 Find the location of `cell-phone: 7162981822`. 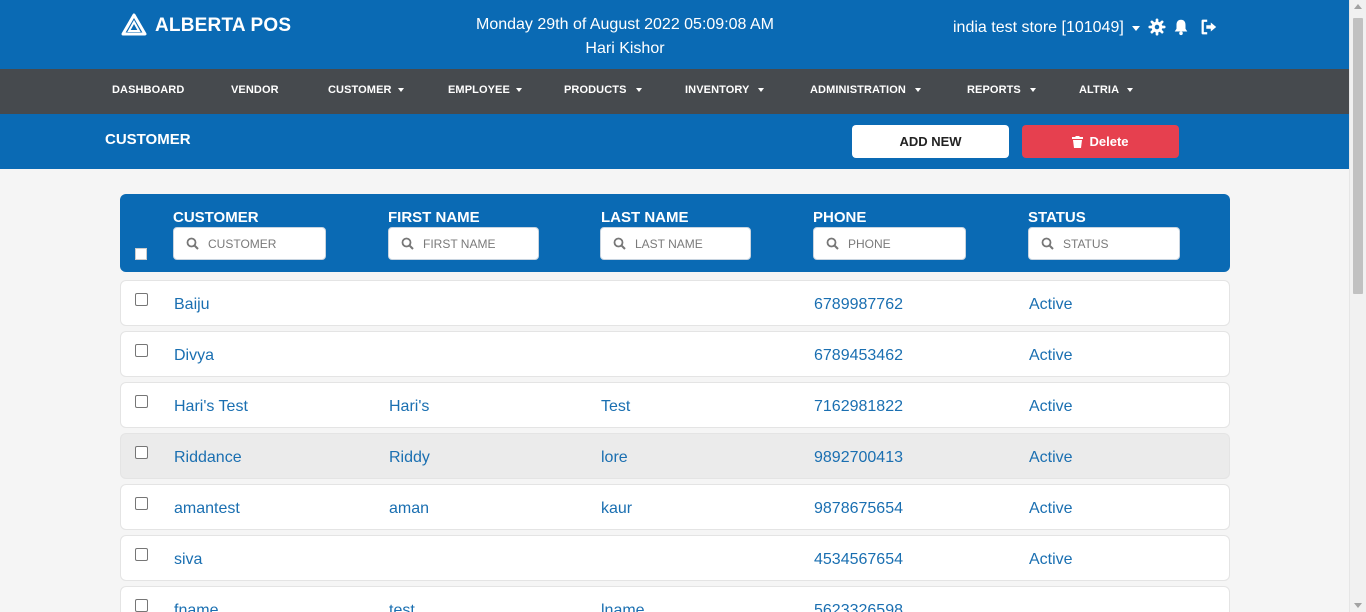

cell-phone: 7162981822 is located at coordinates (858, 407).